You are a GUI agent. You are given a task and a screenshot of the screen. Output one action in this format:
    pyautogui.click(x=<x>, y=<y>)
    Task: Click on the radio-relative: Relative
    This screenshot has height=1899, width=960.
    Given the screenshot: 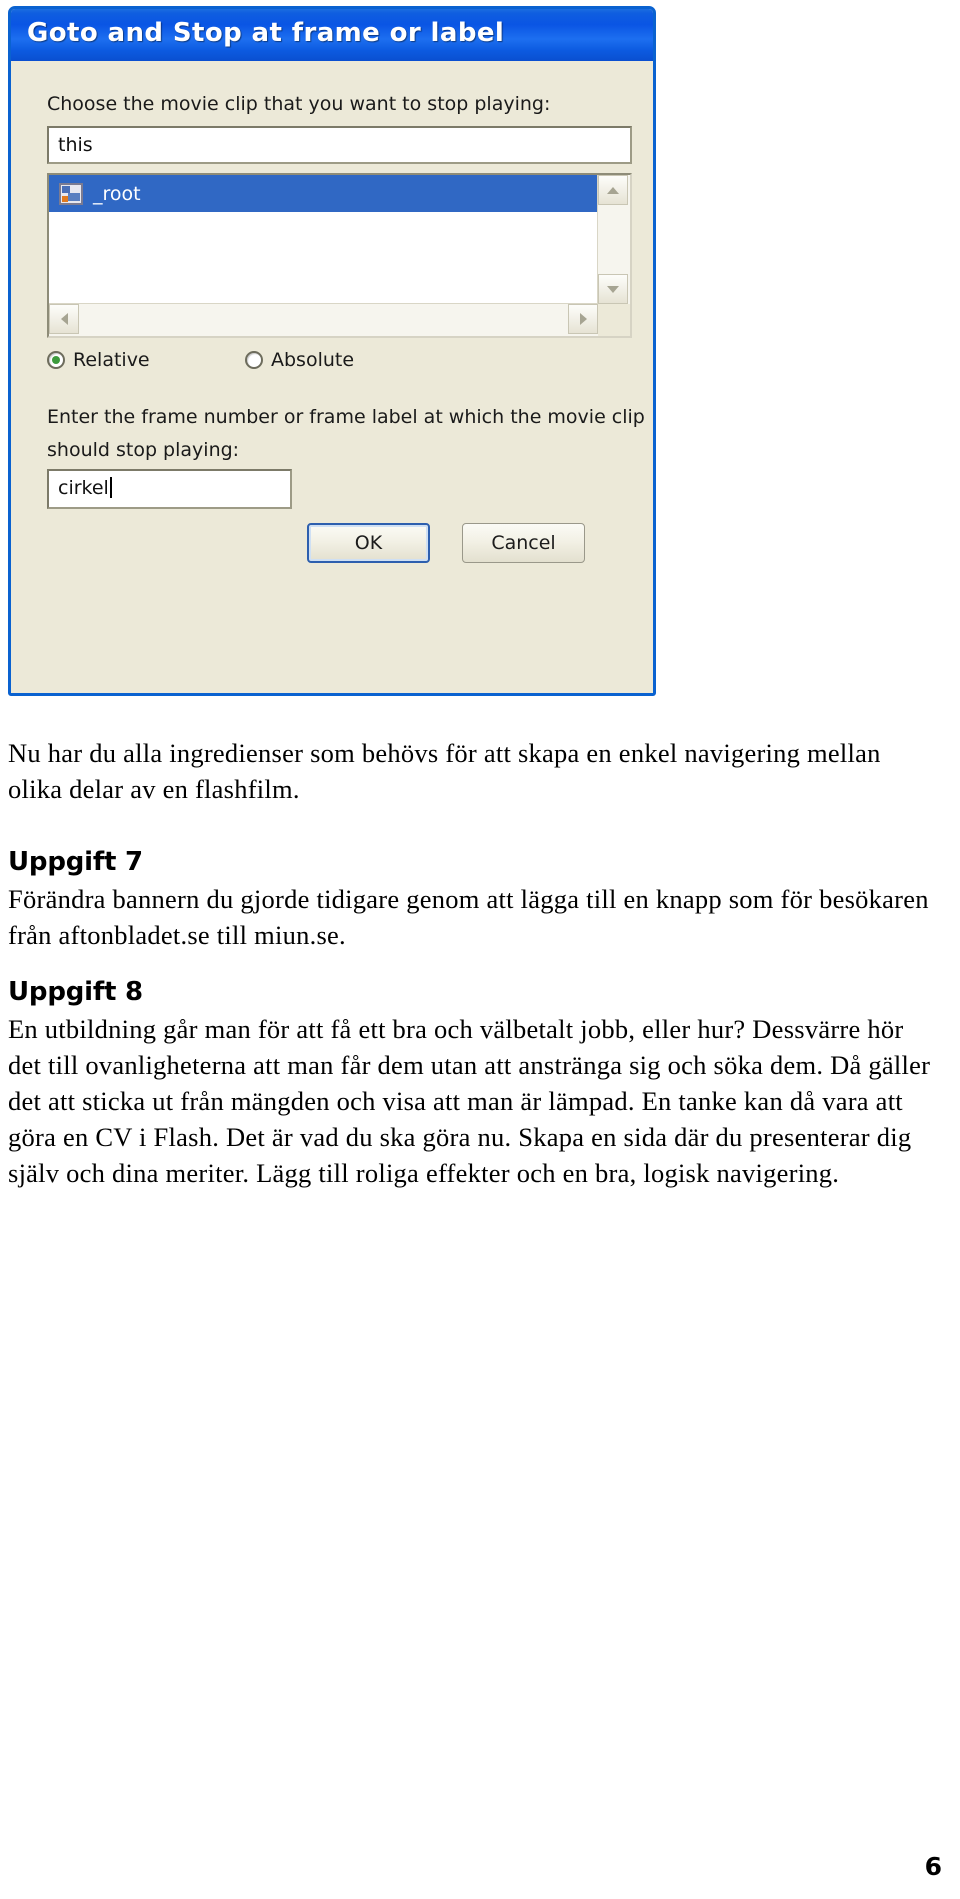 What is the action you would take?
    pyautogui.click(x=98, y=360)
    